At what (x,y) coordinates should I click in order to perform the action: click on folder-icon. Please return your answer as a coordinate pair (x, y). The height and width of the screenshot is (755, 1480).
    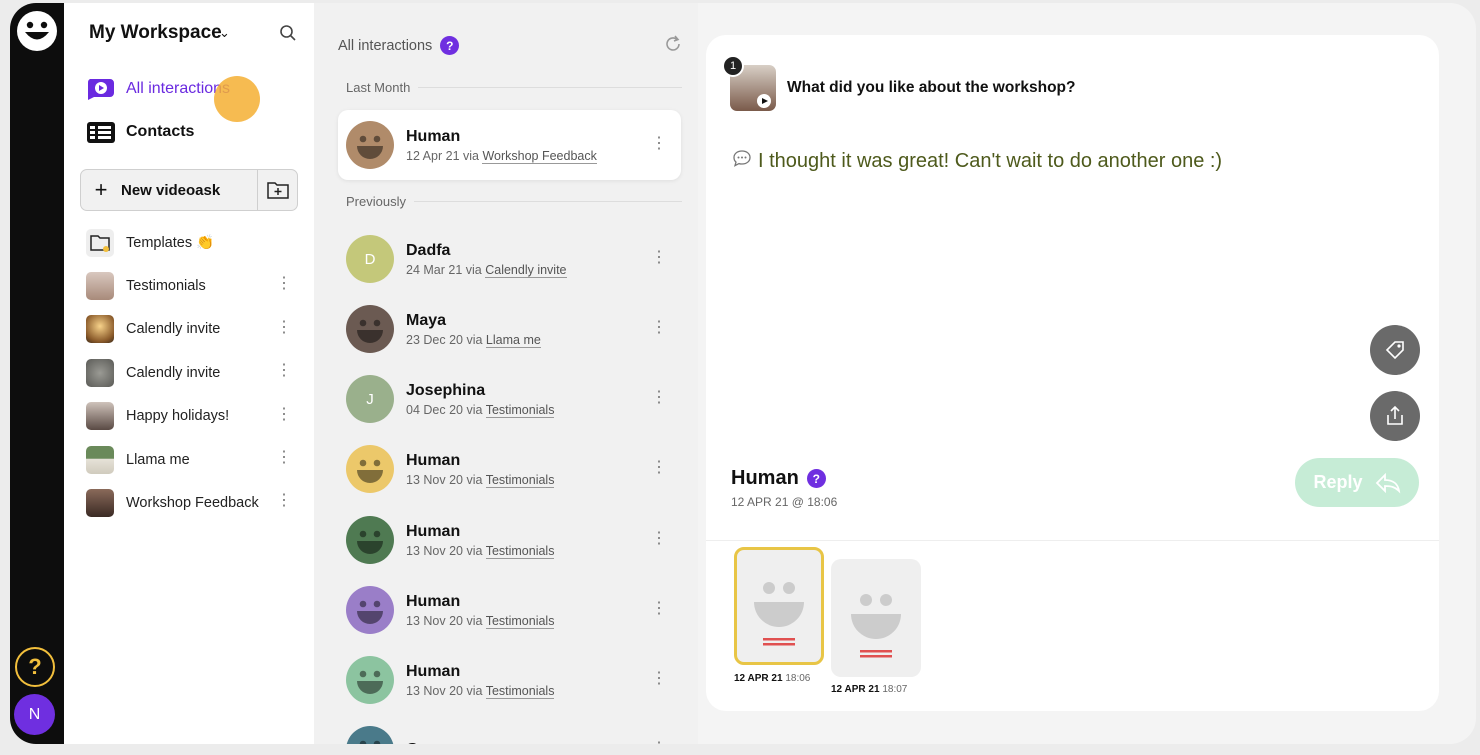
    Looking at the image, I should click on (100, 242).